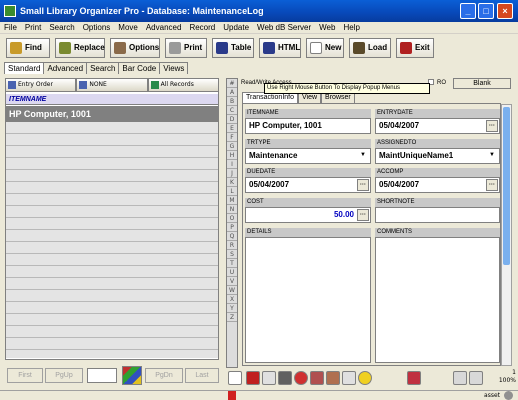 The height and width of the screenshot is (400, 518). Describe the element at coordinates (370, 48) in the screenshot. I see `load-button: Load` at that location.